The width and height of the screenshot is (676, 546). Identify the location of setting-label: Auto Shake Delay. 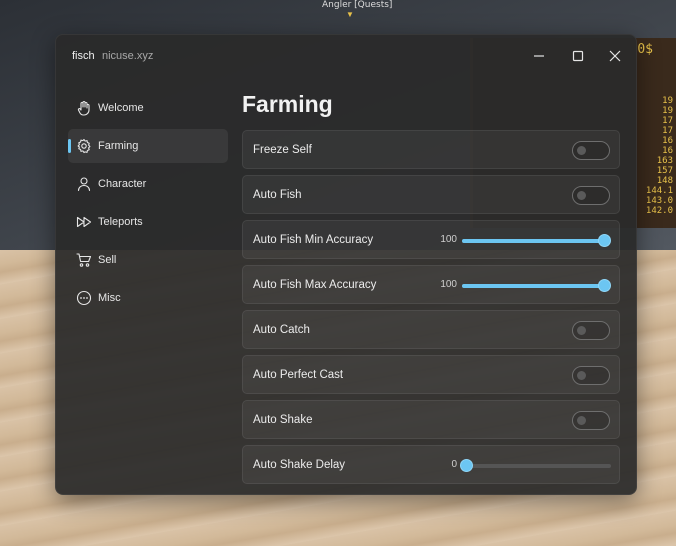
(299, 465).